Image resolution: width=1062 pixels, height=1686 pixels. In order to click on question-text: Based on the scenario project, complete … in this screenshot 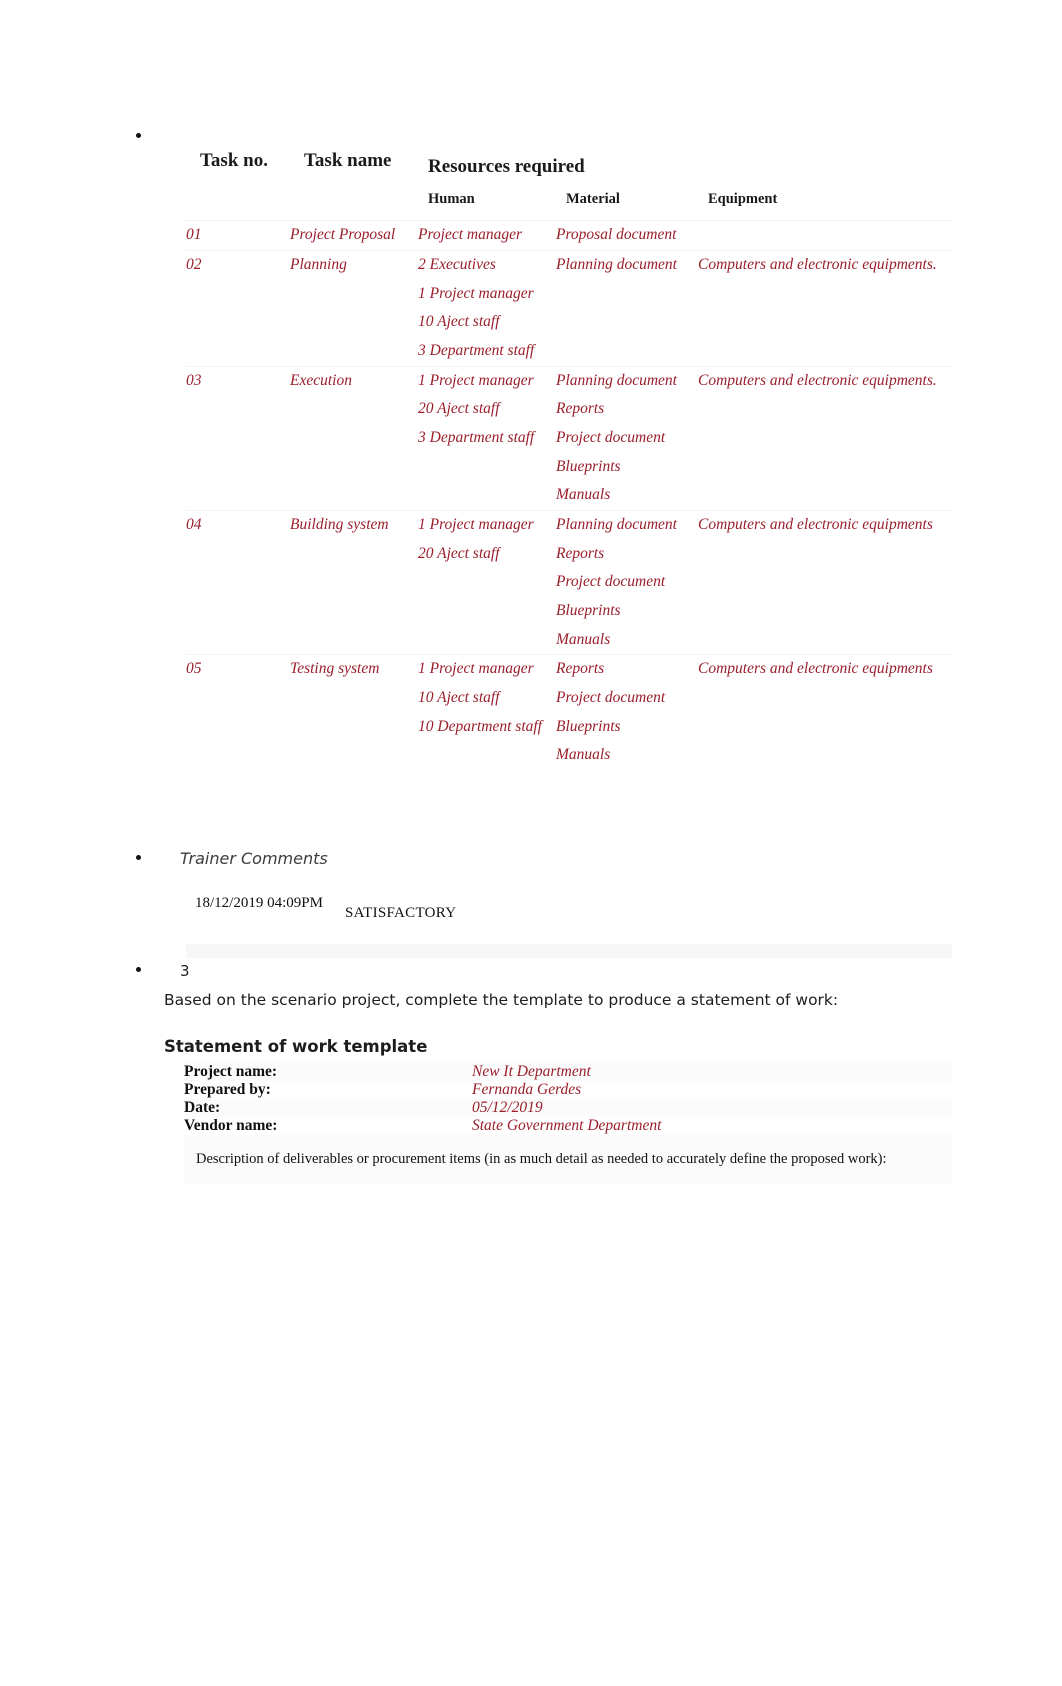, I will do `click(501, 1000)`.